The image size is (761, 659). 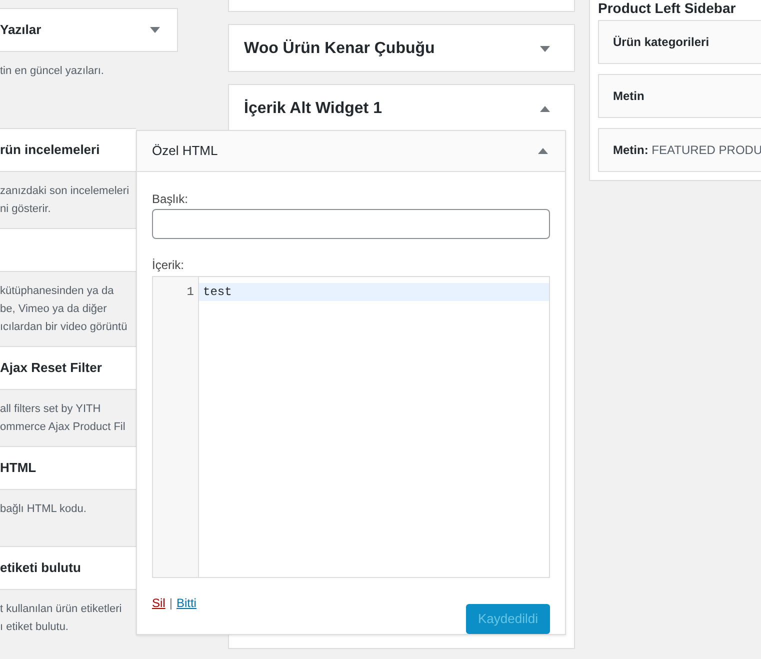 What do you see at coordinates (64, 327) in the screenshot?
I see `widget-description: ıcılardan bir video görüntü` at bounding box center [64, 327].